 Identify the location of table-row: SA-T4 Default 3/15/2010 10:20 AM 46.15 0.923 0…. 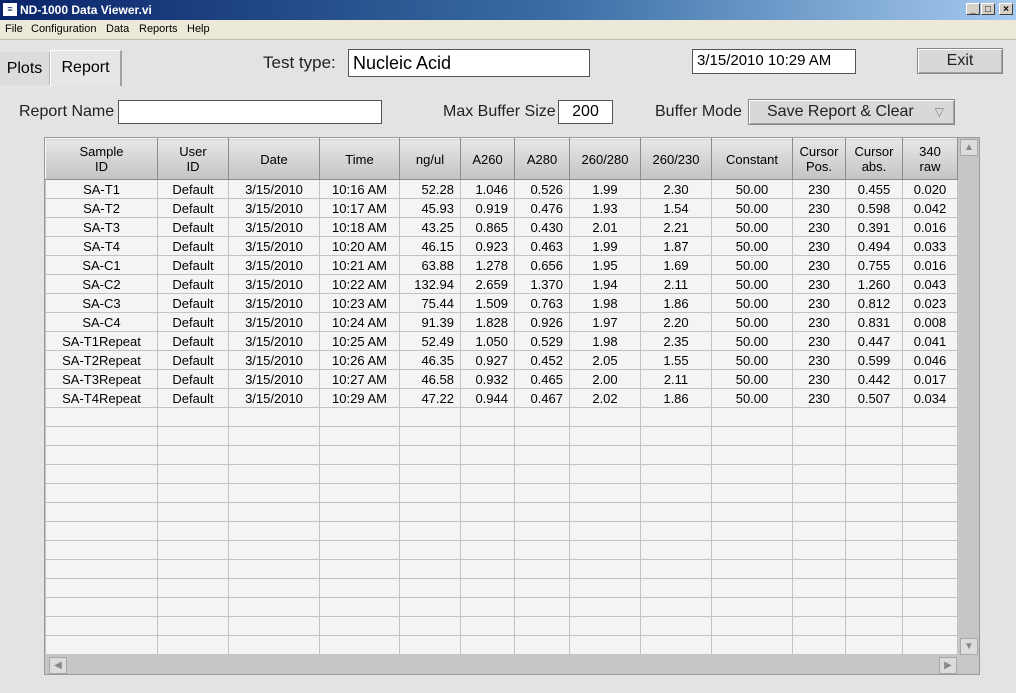
(501, 246).